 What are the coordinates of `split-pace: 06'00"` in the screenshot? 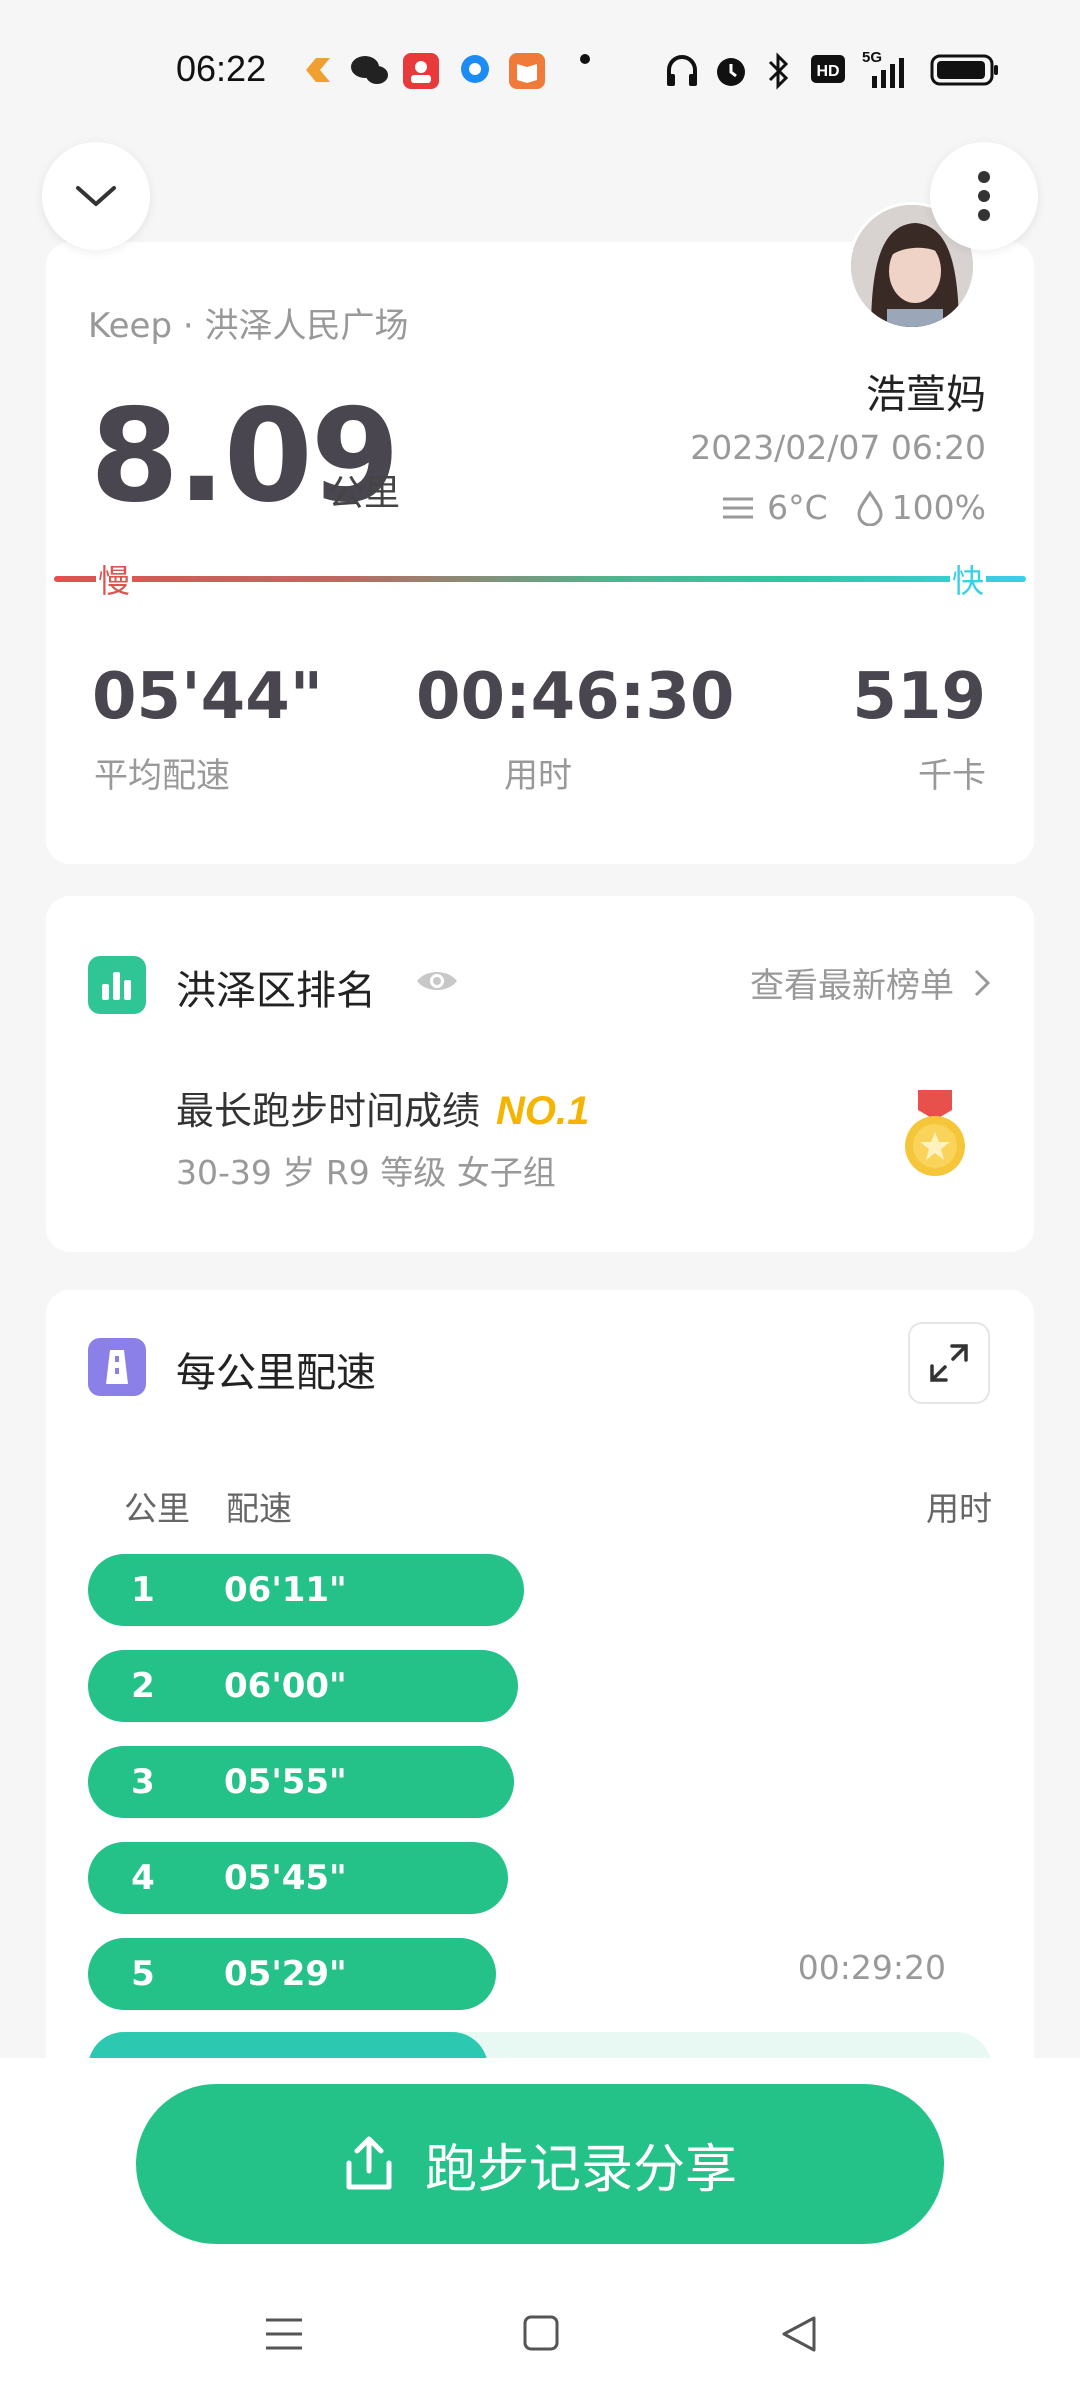 It's located at (285, 1686).